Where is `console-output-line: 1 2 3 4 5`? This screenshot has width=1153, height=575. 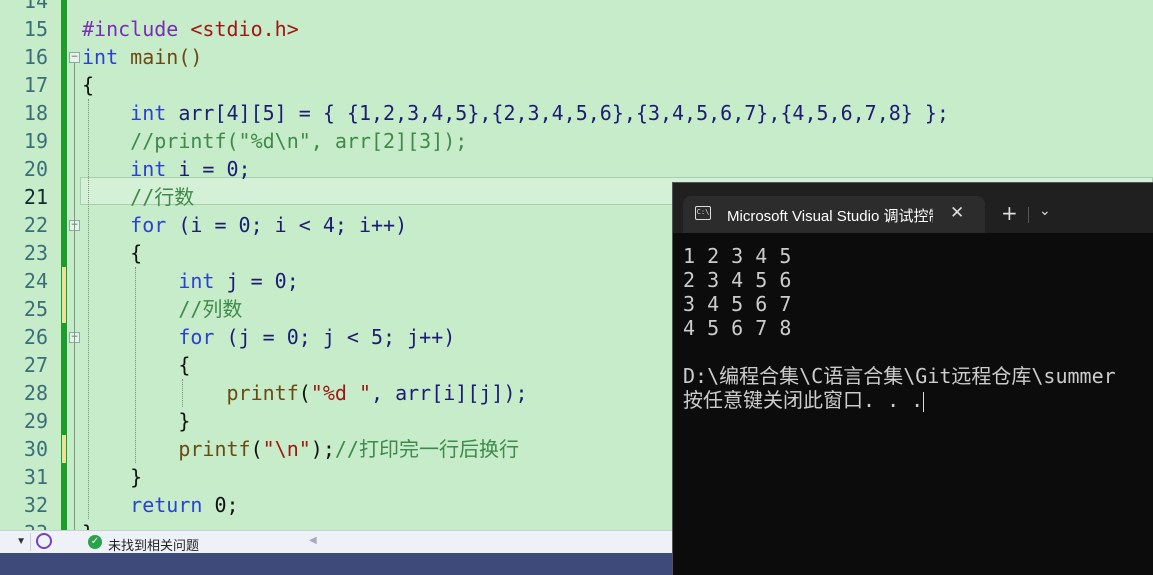 console-output-line: 1 2 3 4 5 is located at coordinates (737, 256).